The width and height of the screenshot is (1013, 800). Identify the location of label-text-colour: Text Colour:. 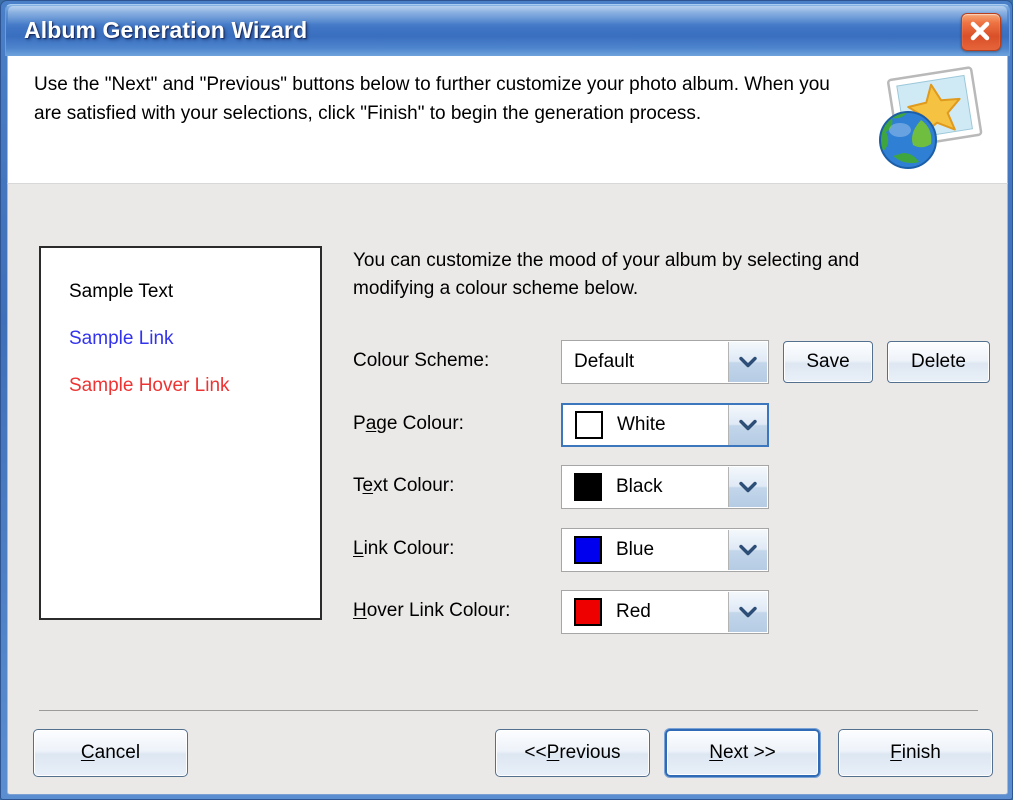
(404, 485).